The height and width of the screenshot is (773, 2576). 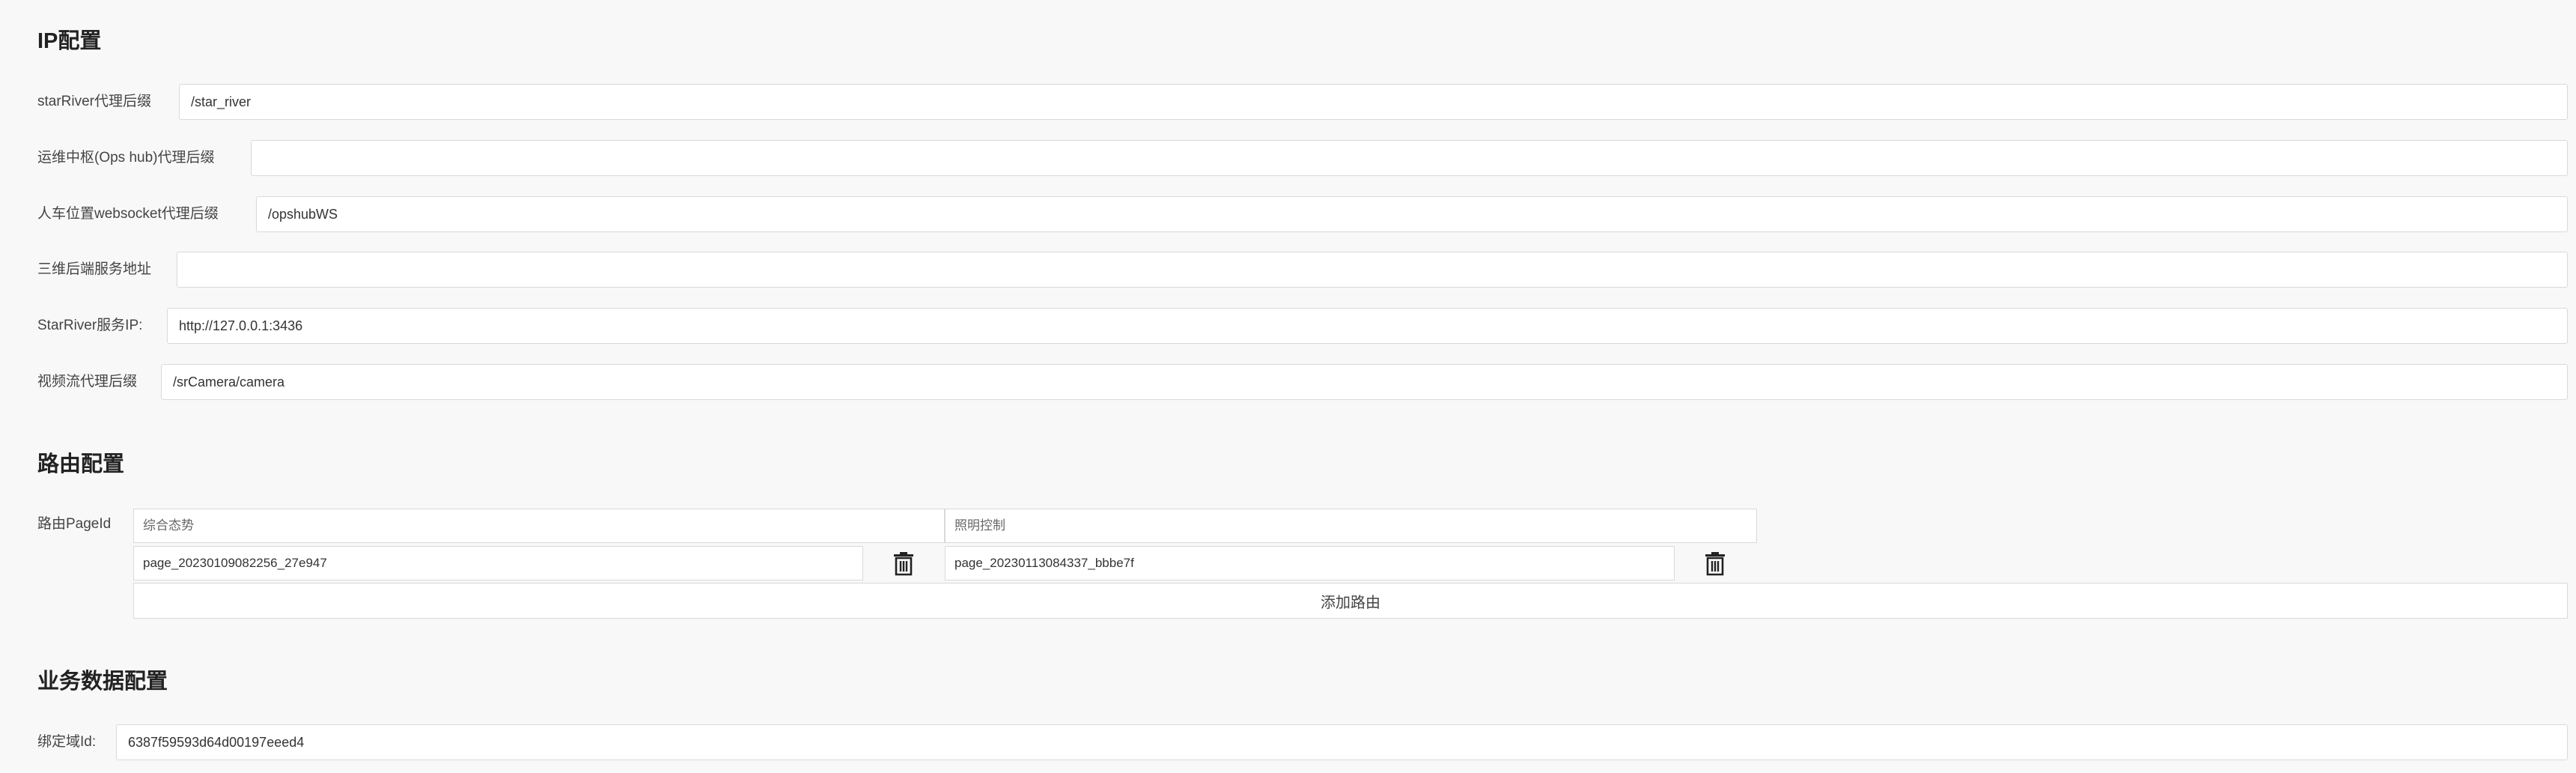 I want to click on websocket-proxy-suffix-input, so click(x=1412, y=214).